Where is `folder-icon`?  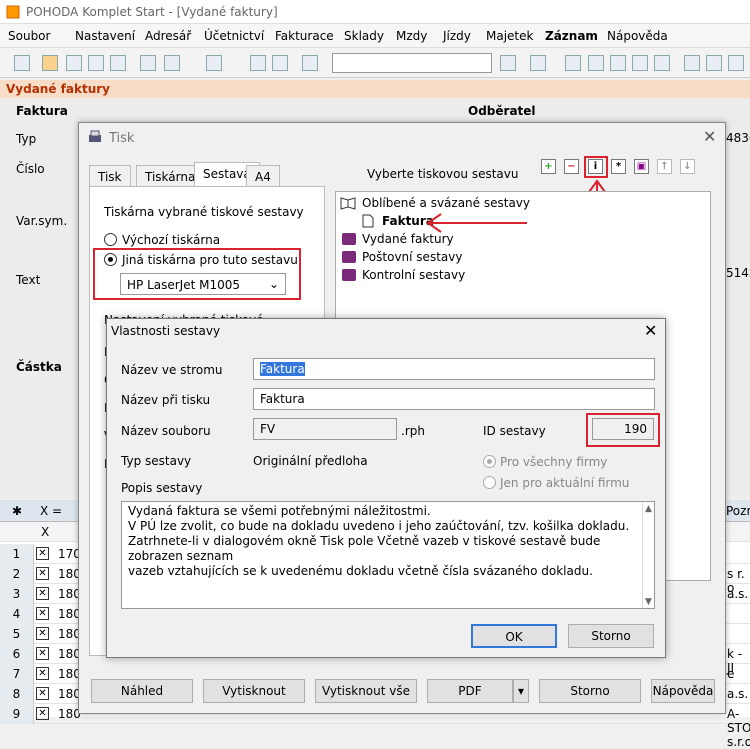
folder-icon is located at coordinates (538, 63).